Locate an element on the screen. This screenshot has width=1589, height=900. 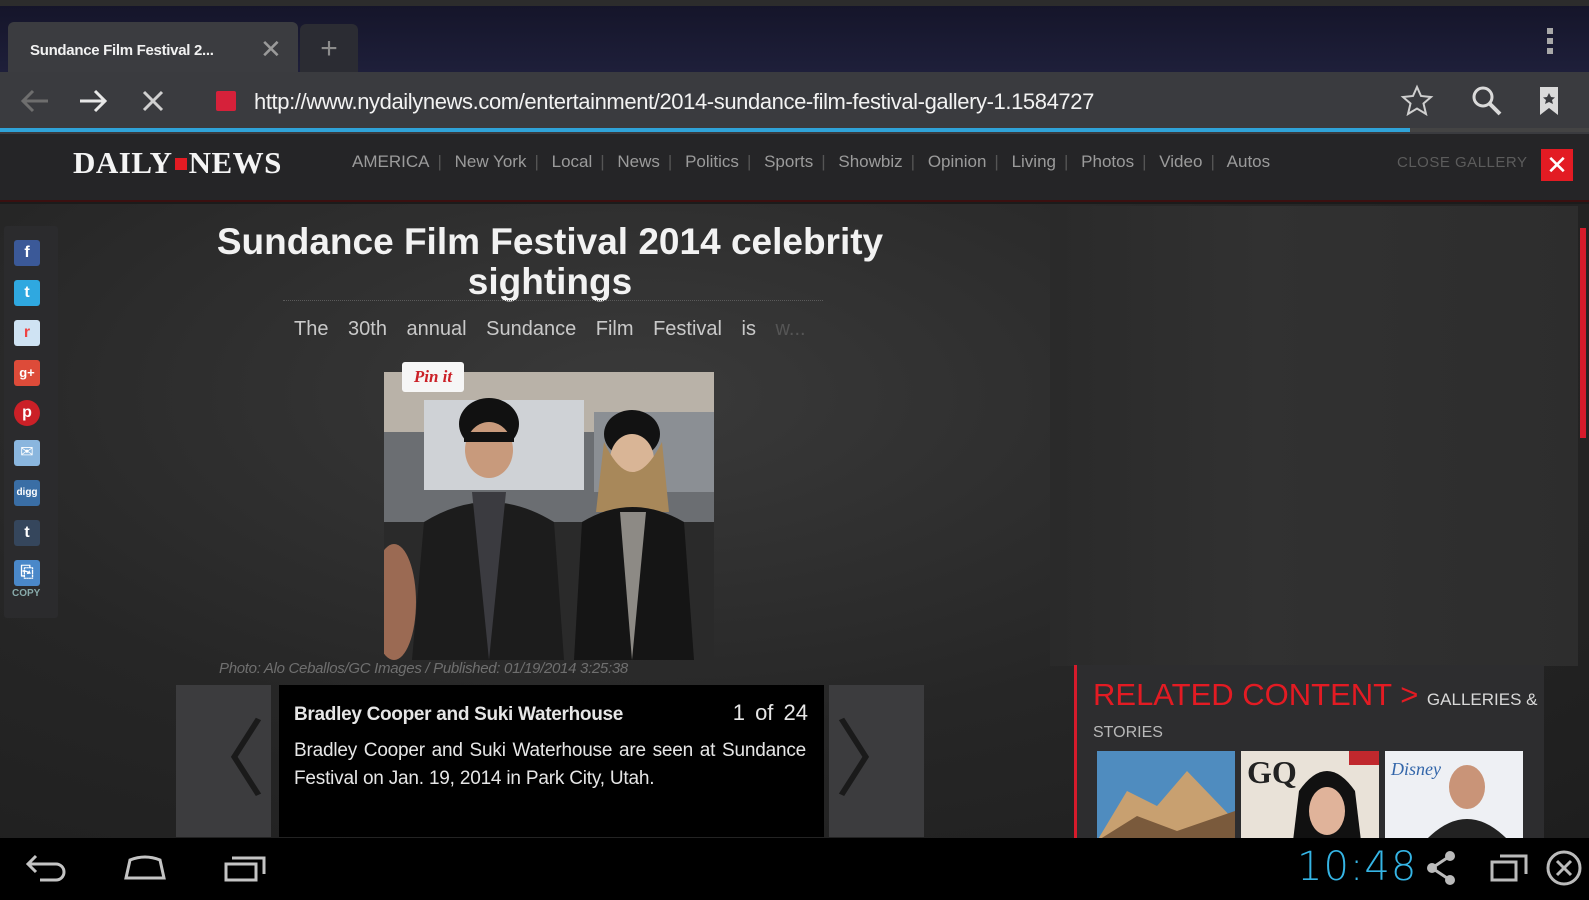
previous-photo-button: 〈 is located at coordinates (223, 761).